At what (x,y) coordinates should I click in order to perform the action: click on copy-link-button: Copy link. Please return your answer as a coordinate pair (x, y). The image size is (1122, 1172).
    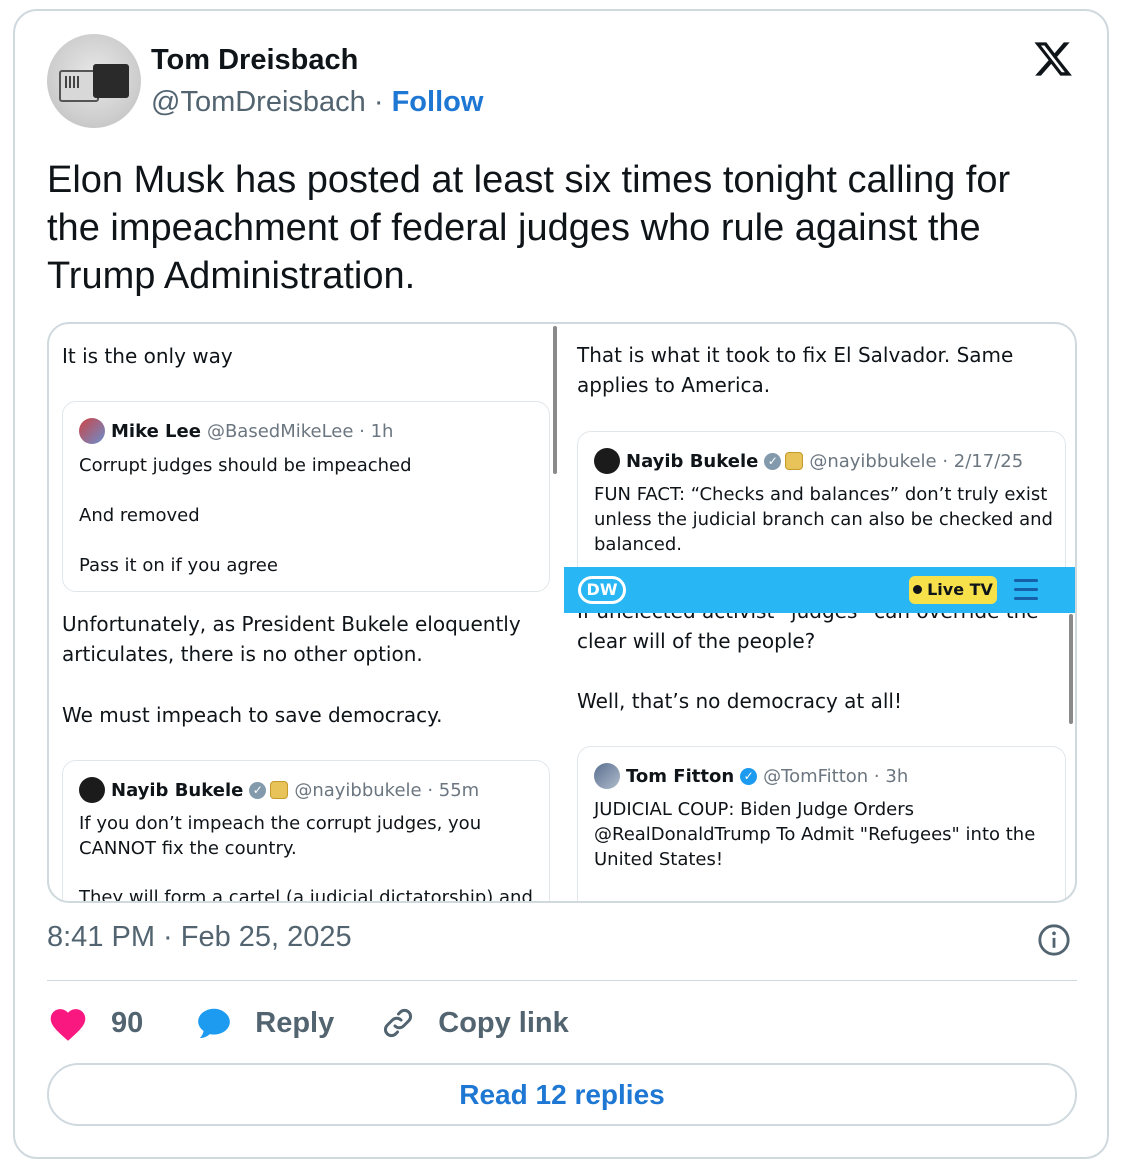
    Looking at the image, I should click on (474, 1023).